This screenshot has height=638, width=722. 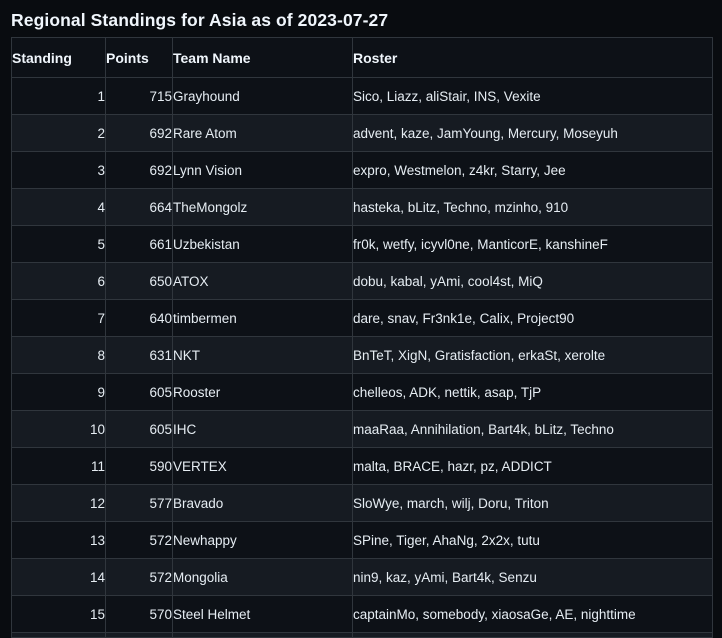 I want to click on cell-team-name: Uzbekistan, so click(x=262, y=244).